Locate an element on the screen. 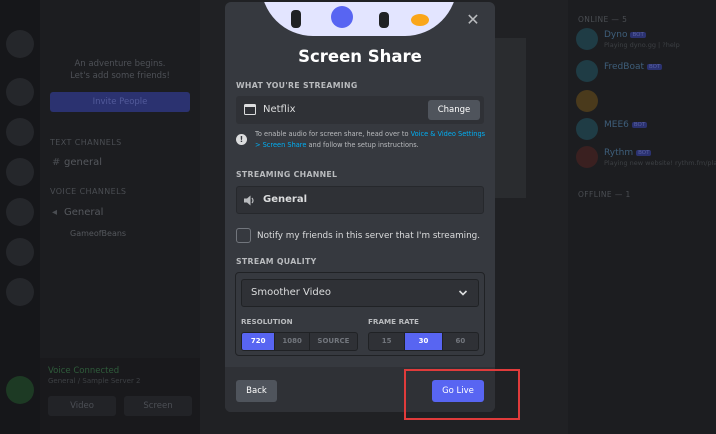  streaming-channel: General is located at coordinates (360, 200).